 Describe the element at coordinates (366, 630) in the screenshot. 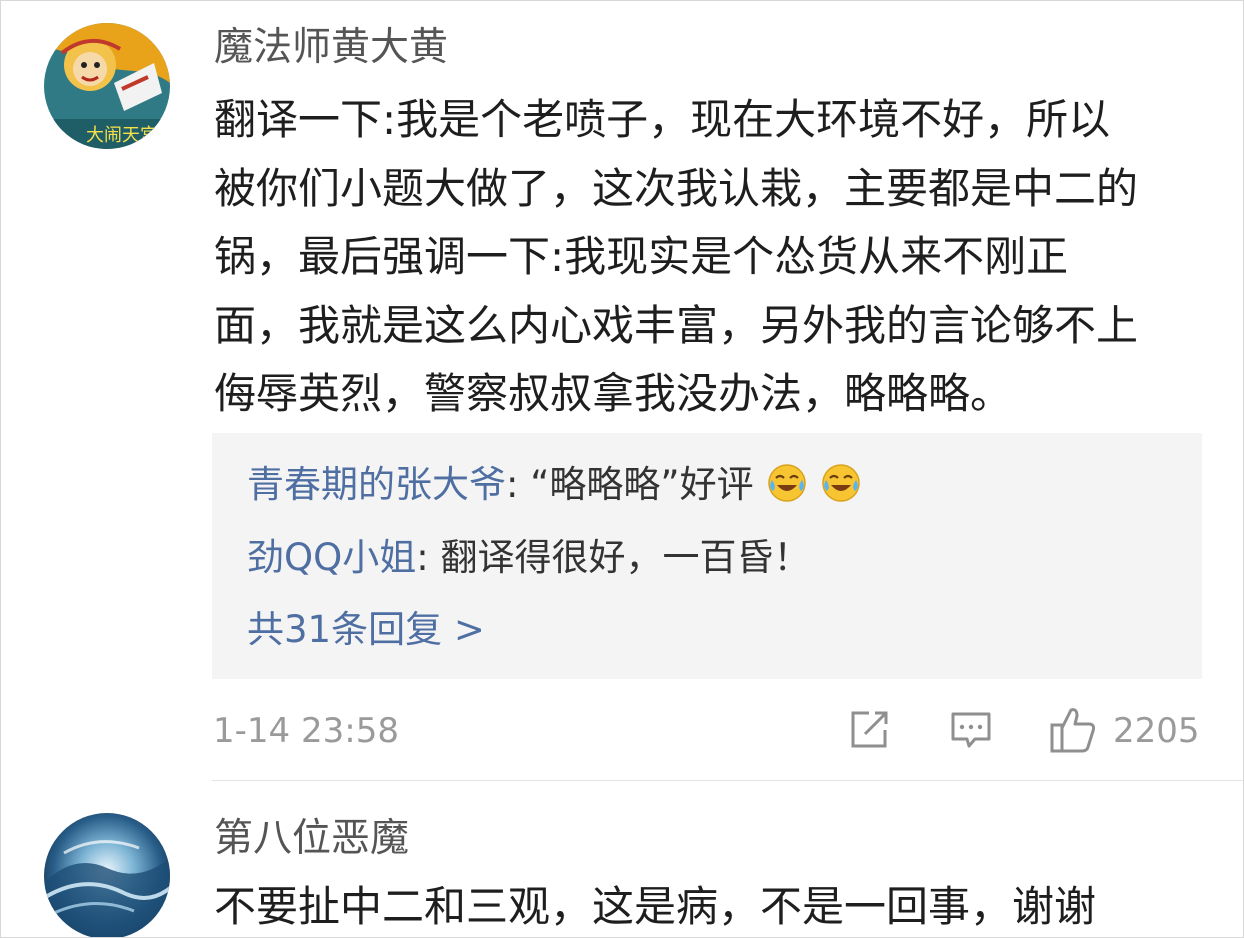

I see `view-all-replies-link: 共31条回复 >` at that location.